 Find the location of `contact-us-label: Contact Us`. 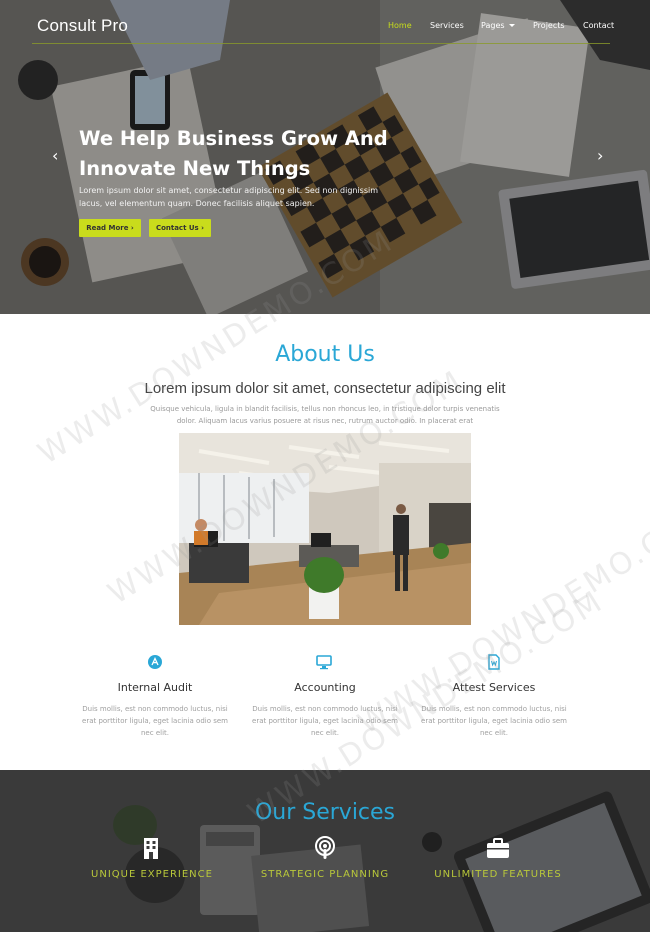

contact-us-label: Contact Us is located at coordinates (177, 228).